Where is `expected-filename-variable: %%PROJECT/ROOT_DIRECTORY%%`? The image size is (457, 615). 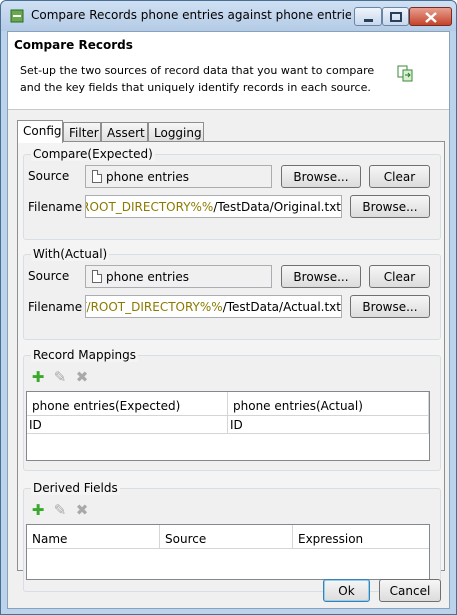
expected-filename-variable: %%PROJECT/ROOT_DIRECTORY%% is located at coordinates (150, 207).